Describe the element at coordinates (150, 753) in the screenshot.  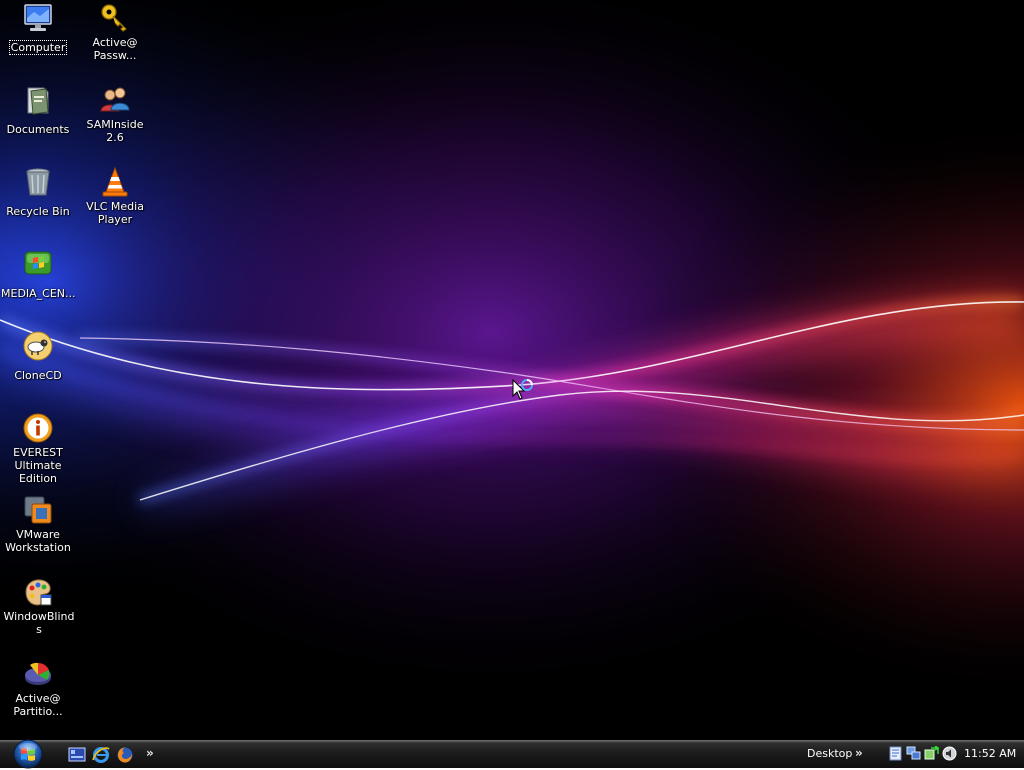
I see `quick-launch-overflow-button: »` at that location.